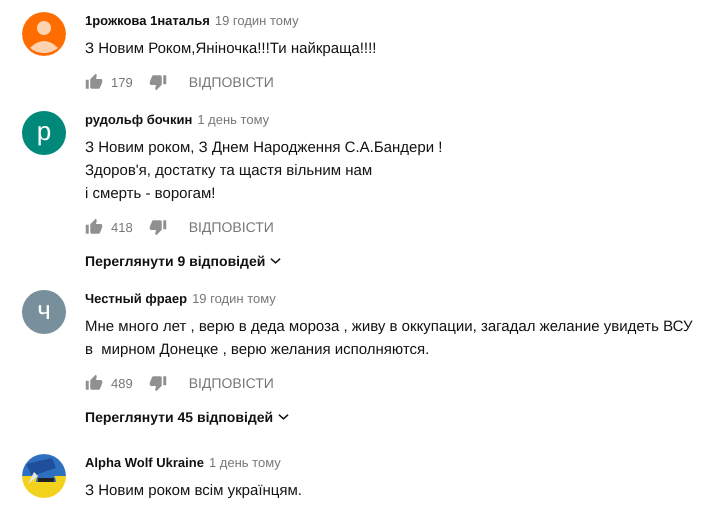  What do you see at coordinates (263, 148) in the screenshot?
I see `comment-text: З Новим роком, З Днем Народження С.А.Бандери !` at bounding box center [263, 148].